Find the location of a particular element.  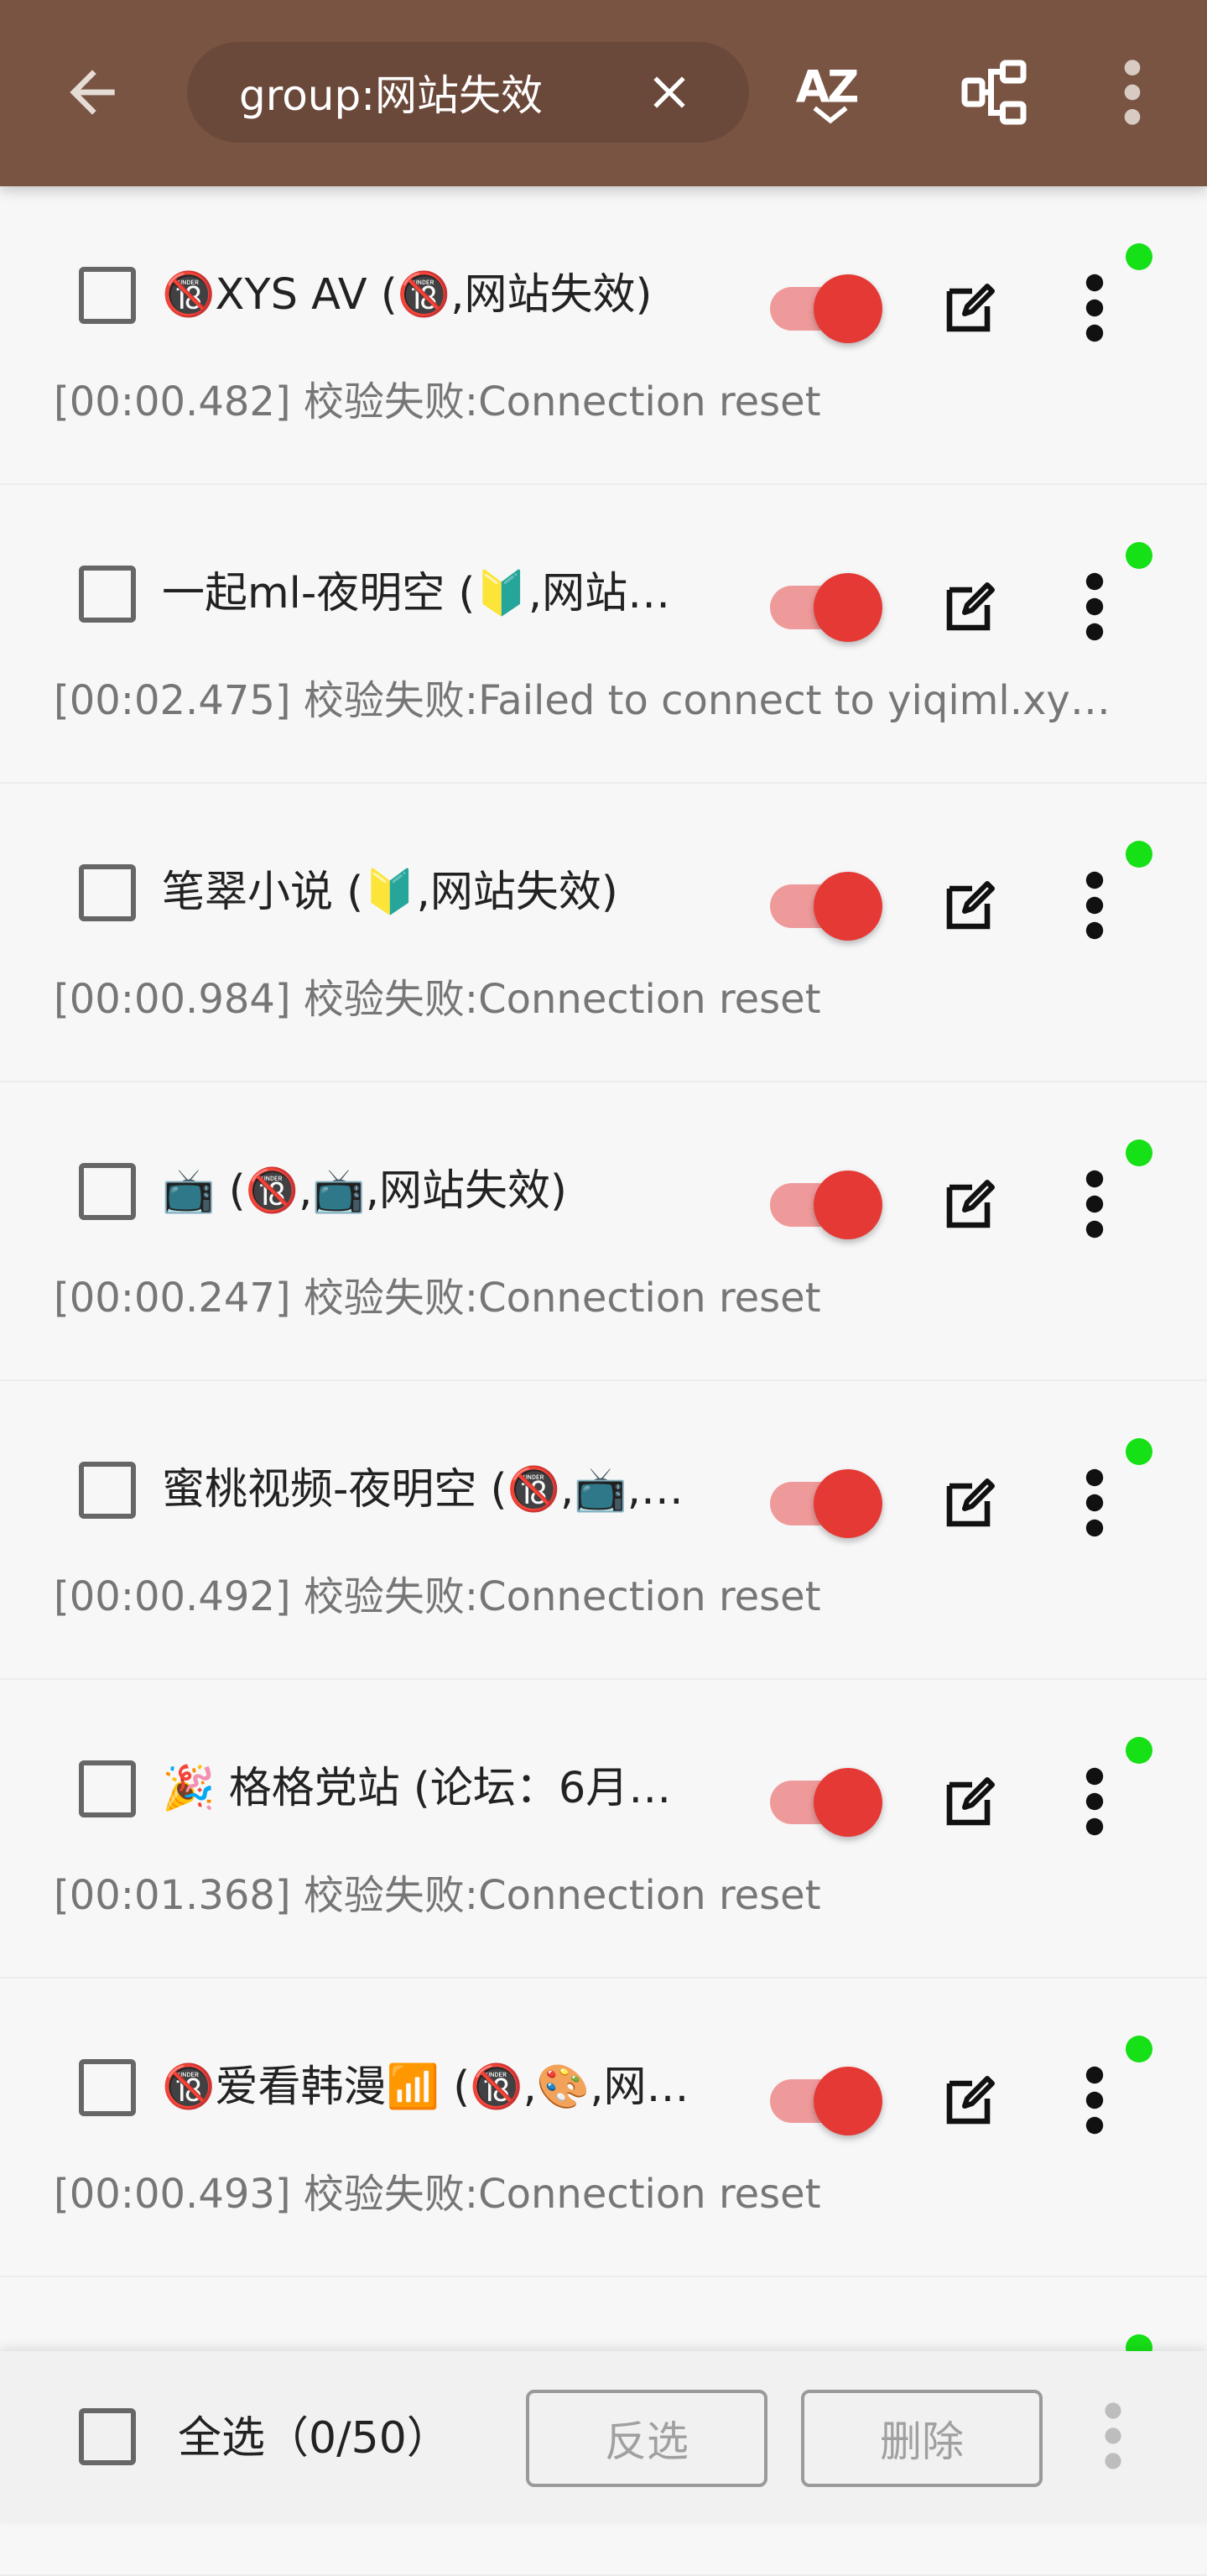

delete-button: 删除 is located at coordinates (922, 2438).